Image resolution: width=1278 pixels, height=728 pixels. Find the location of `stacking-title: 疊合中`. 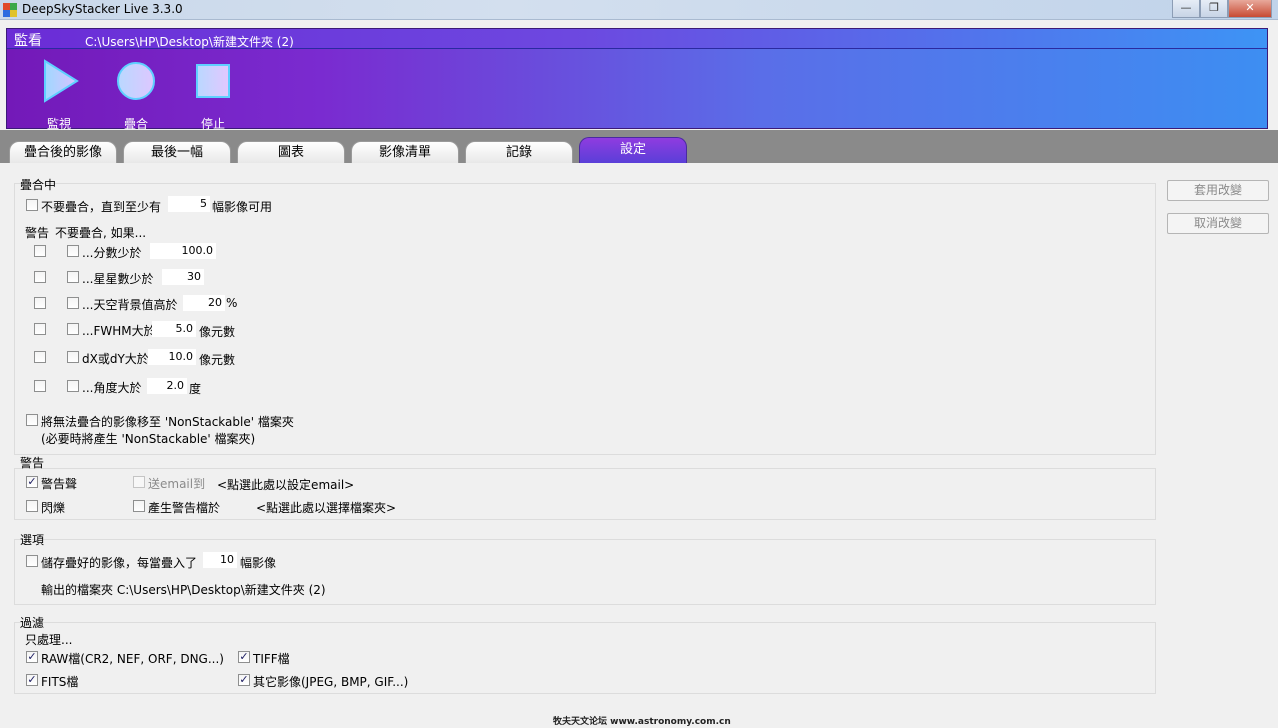

stacking-title: 疊合中 is located at coordinates (38, 185).